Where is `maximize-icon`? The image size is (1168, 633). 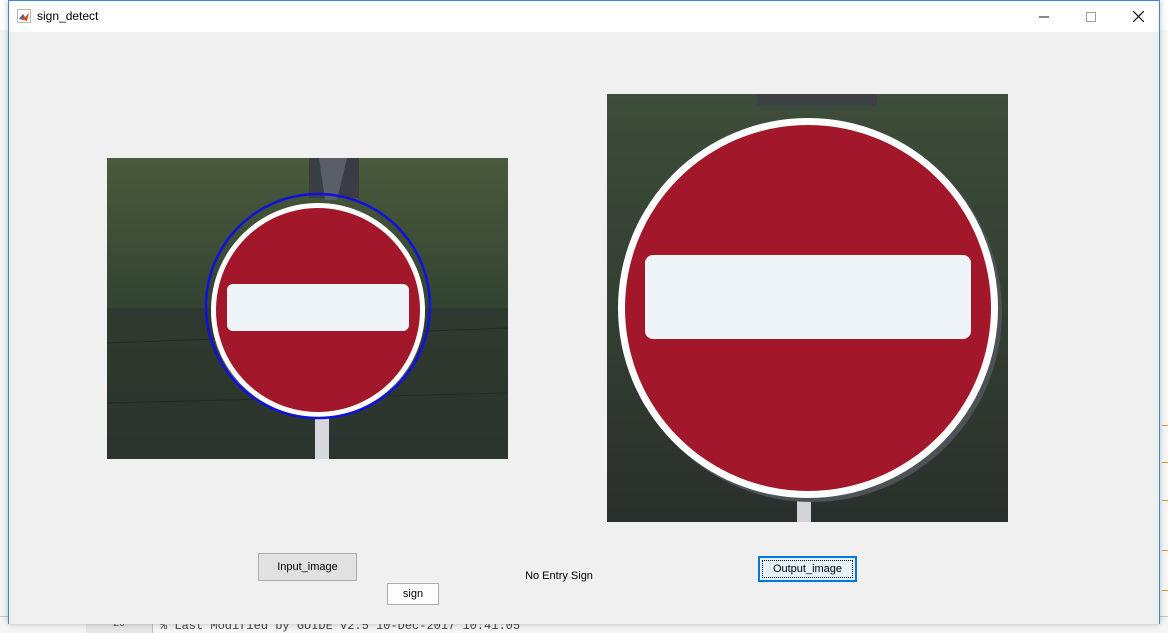 maximize-icon is located at coordinates (1091, 16).